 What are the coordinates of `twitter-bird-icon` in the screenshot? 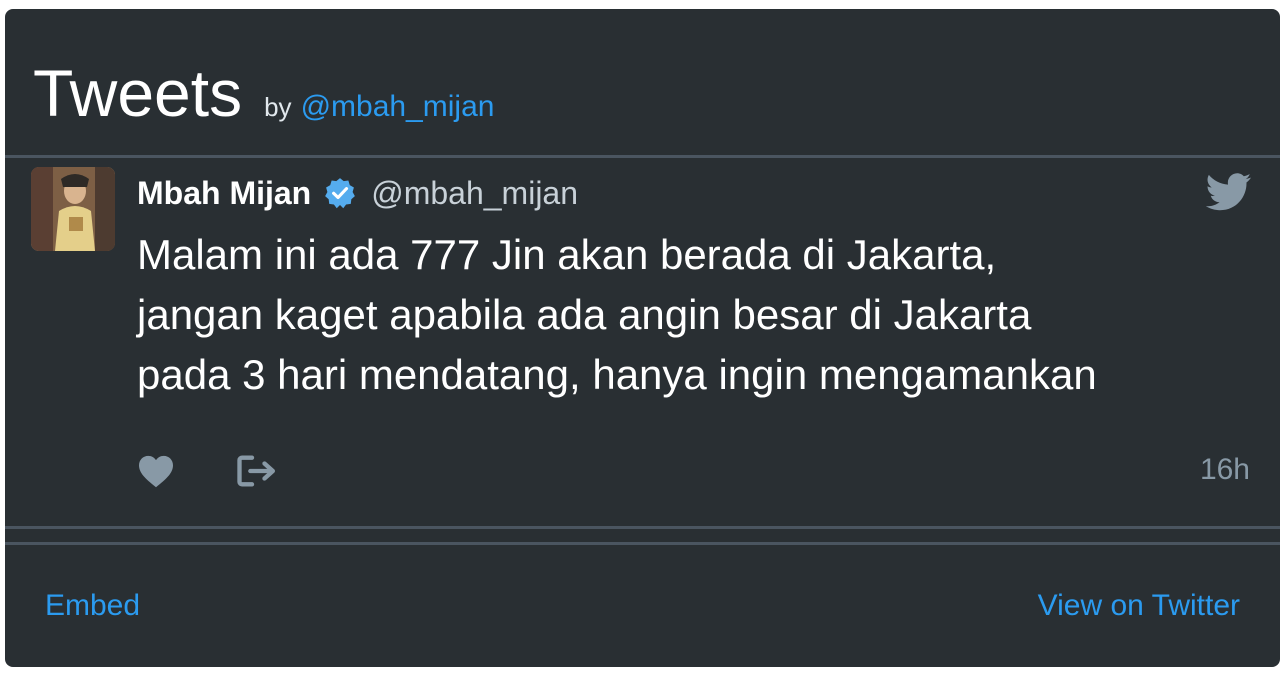 It's located at (1229, 192).